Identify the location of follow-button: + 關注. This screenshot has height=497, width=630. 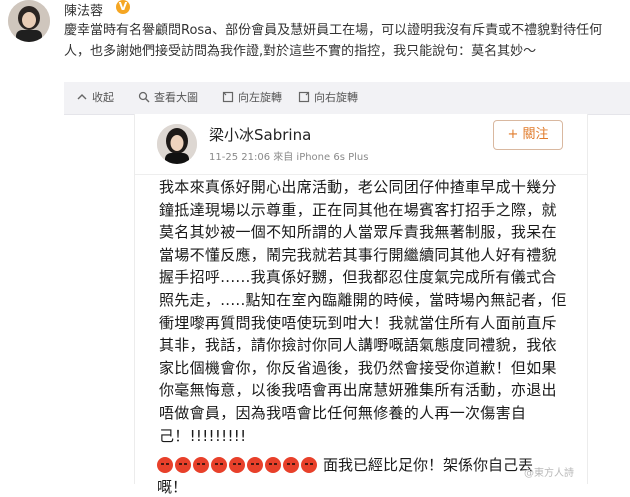
(528, 135).